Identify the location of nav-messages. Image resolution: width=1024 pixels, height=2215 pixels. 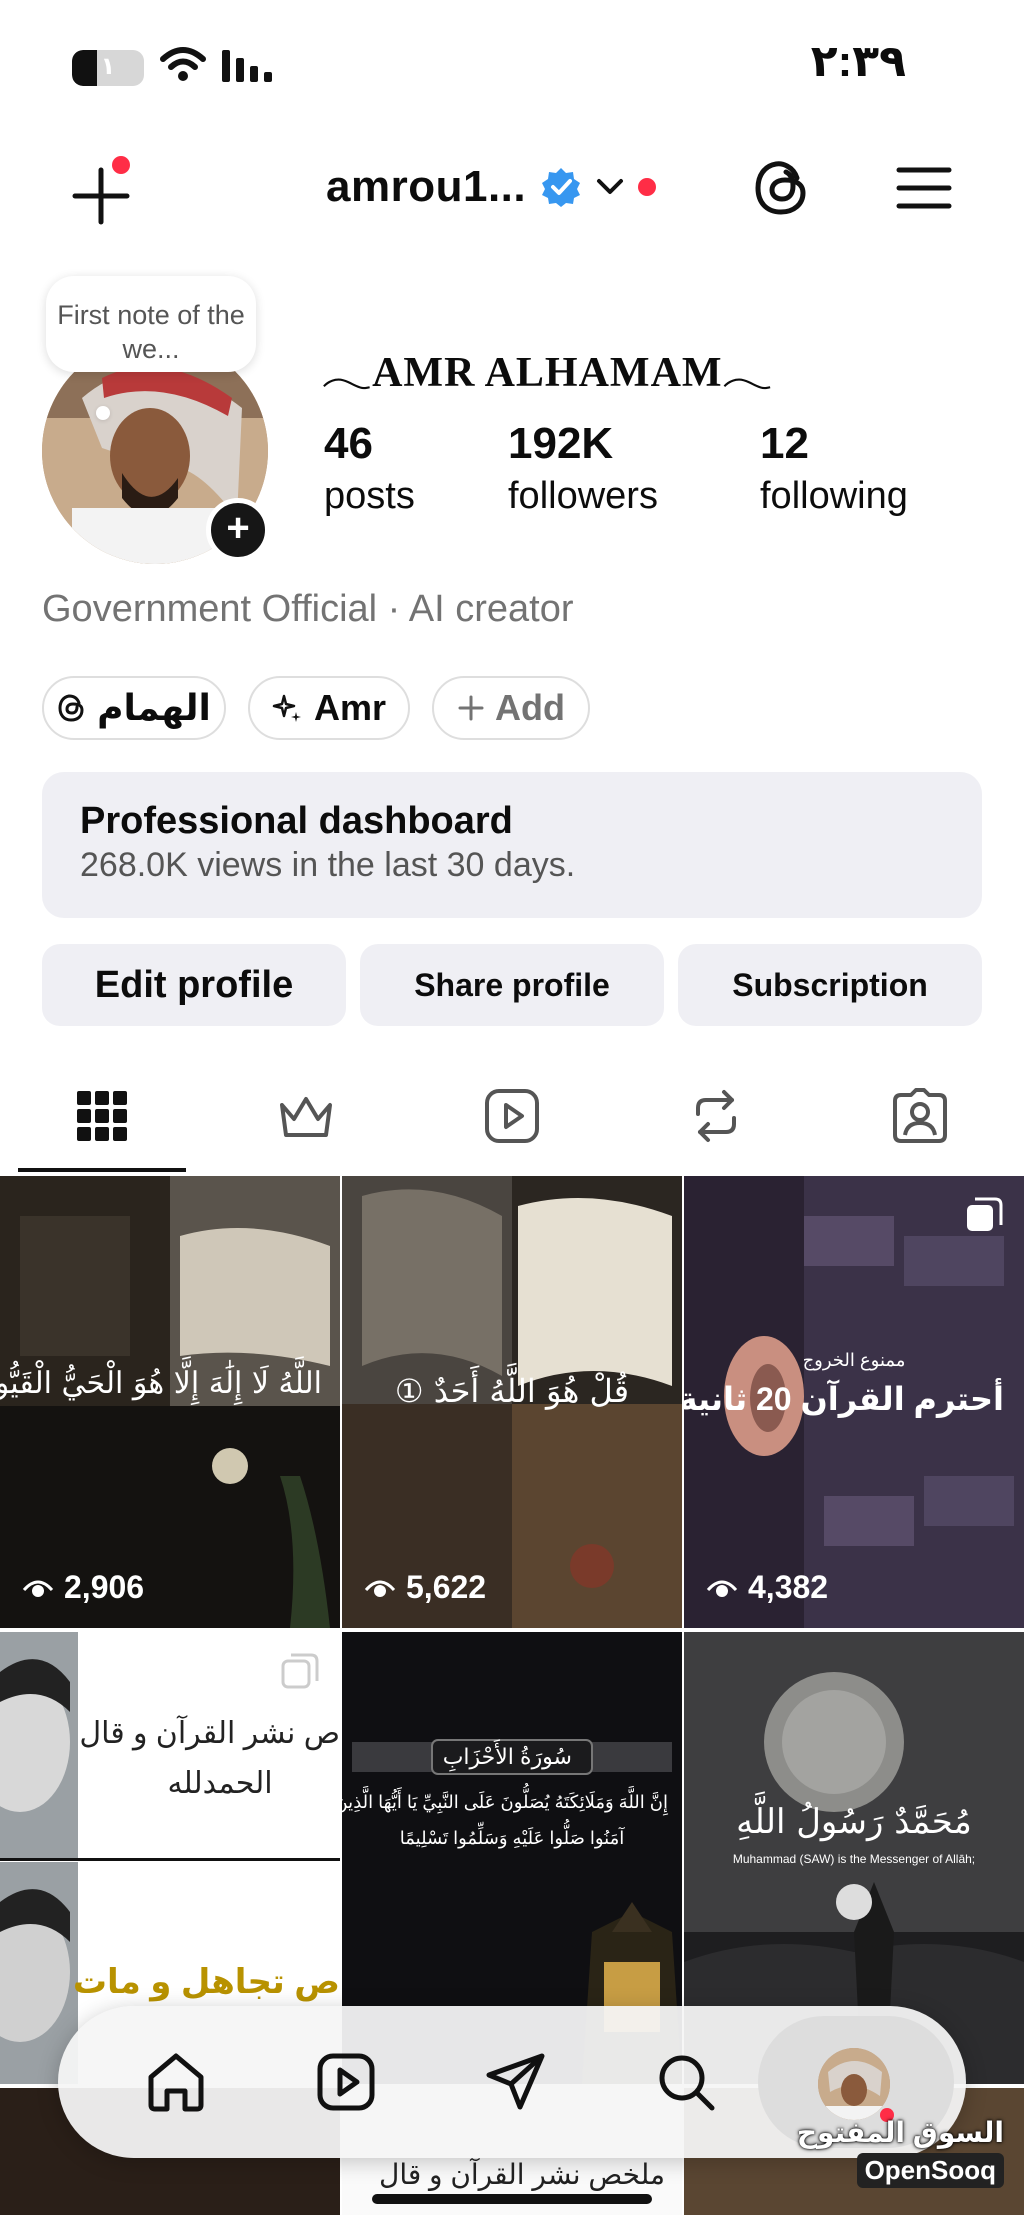
(516, 2082).